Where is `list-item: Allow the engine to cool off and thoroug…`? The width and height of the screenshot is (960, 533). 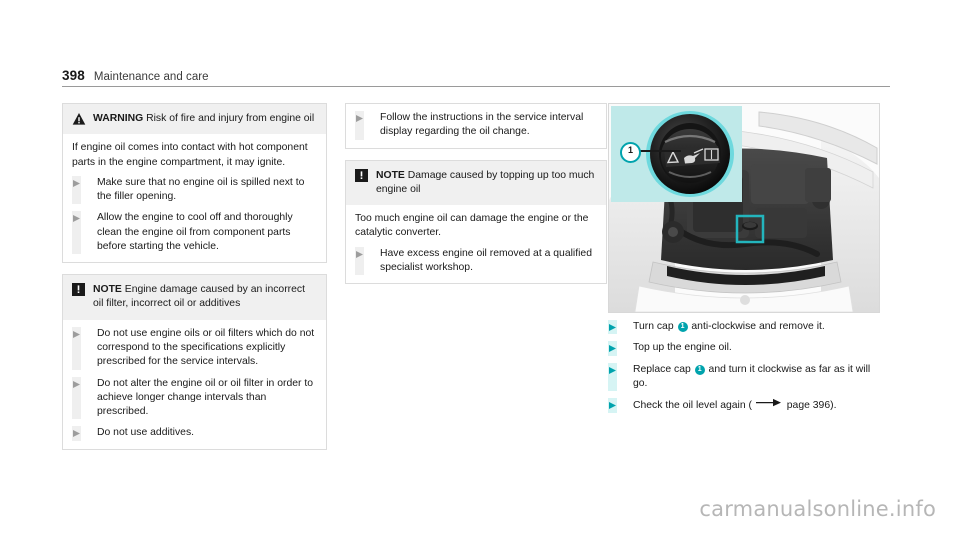
list-item: Allow the engine to cool off and thoroug… is located at coordinates (194, 233).